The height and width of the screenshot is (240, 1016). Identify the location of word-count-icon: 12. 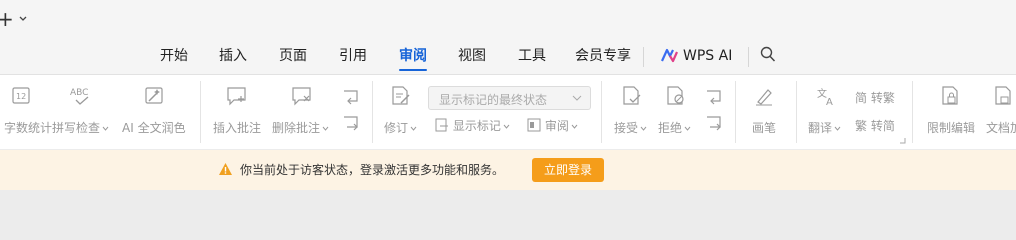
(21, 95).